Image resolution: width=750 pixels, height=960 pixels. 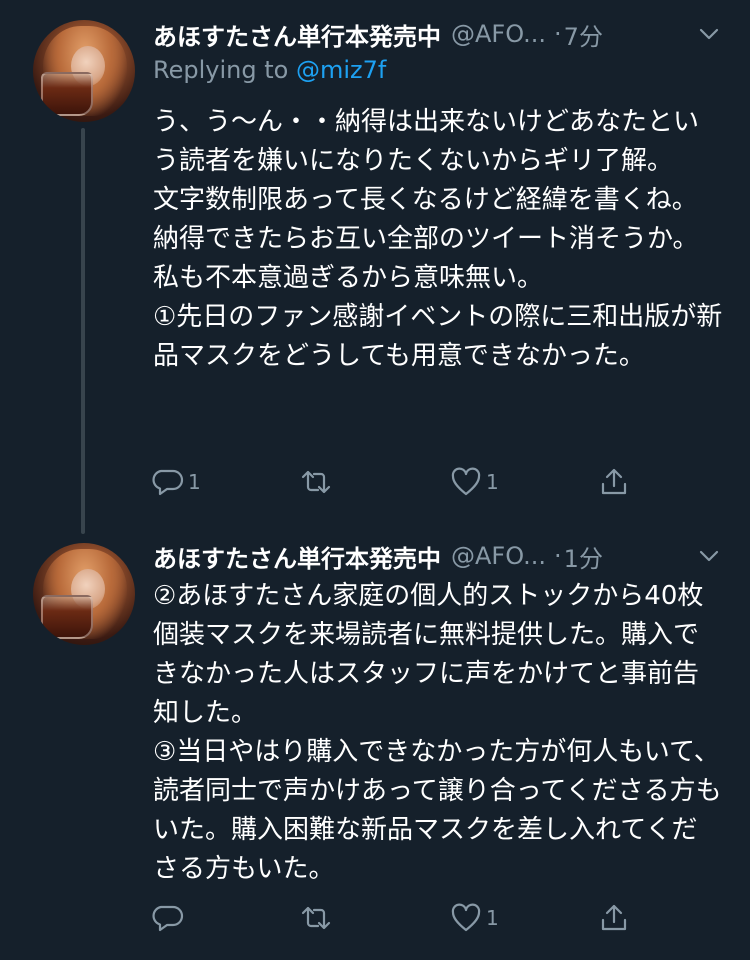 I want to click on timestamp: 1分, so click(x=583, y=556).